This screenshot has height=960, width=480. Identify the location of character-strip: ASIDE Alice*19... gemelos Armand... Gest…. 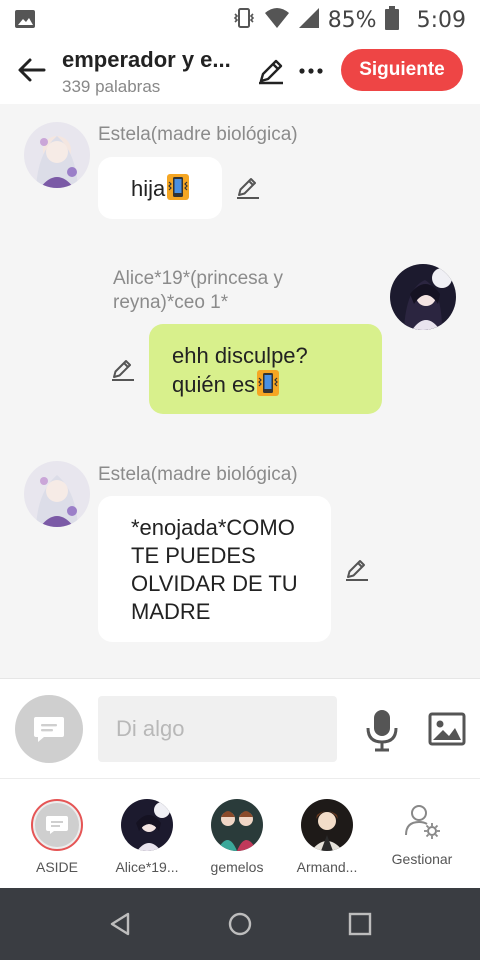
(240, 833).